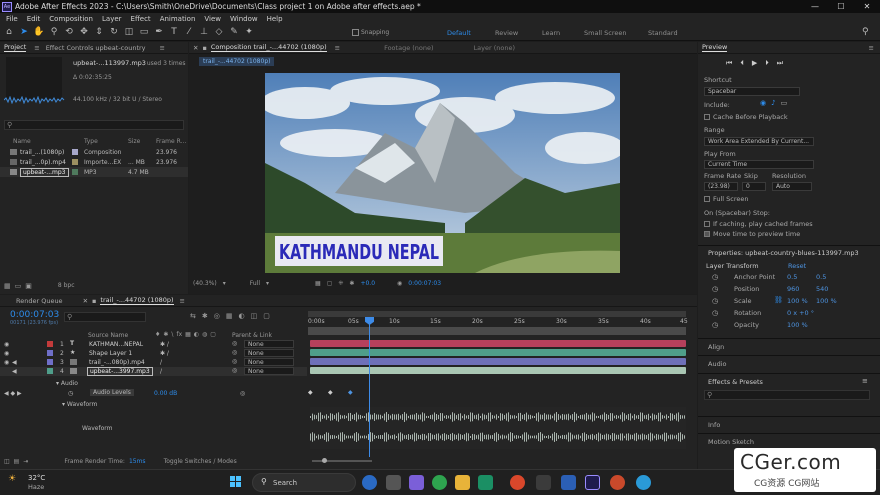 The image size is (880, 495). What do you see at coordinates (108, 335) in the screenshot?
I see `col-source-name: Source Name` at bounding box center [108, 335].